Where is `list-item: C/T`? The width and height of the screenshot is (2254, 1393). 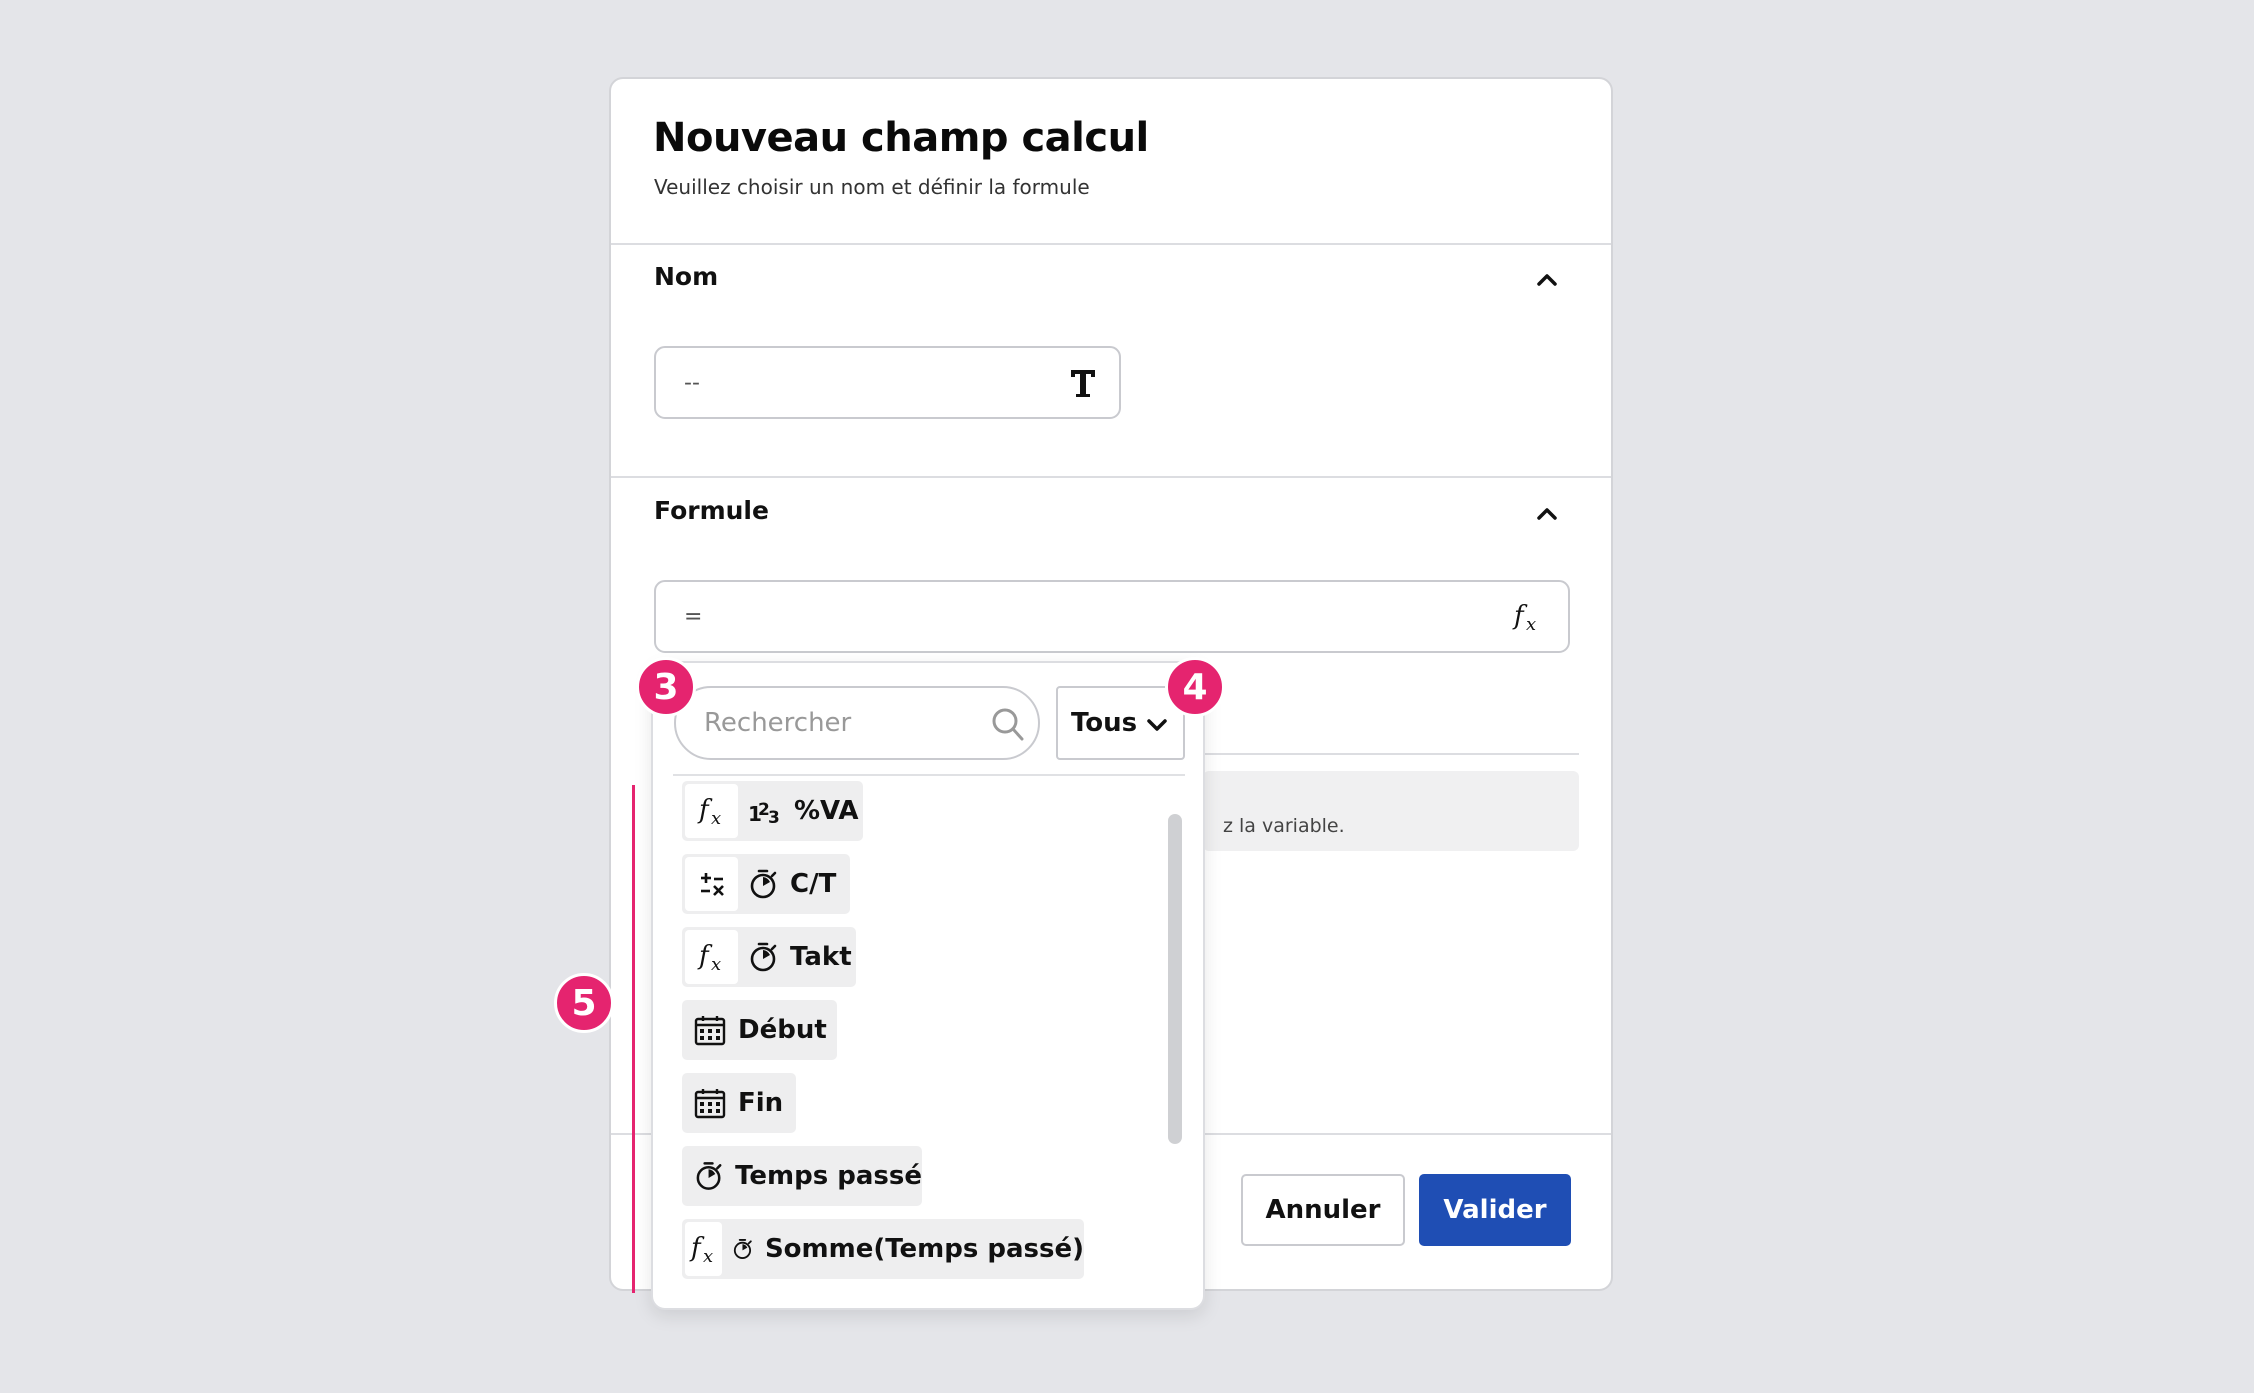 list-item: C/T is located at coordinates (766, 884).